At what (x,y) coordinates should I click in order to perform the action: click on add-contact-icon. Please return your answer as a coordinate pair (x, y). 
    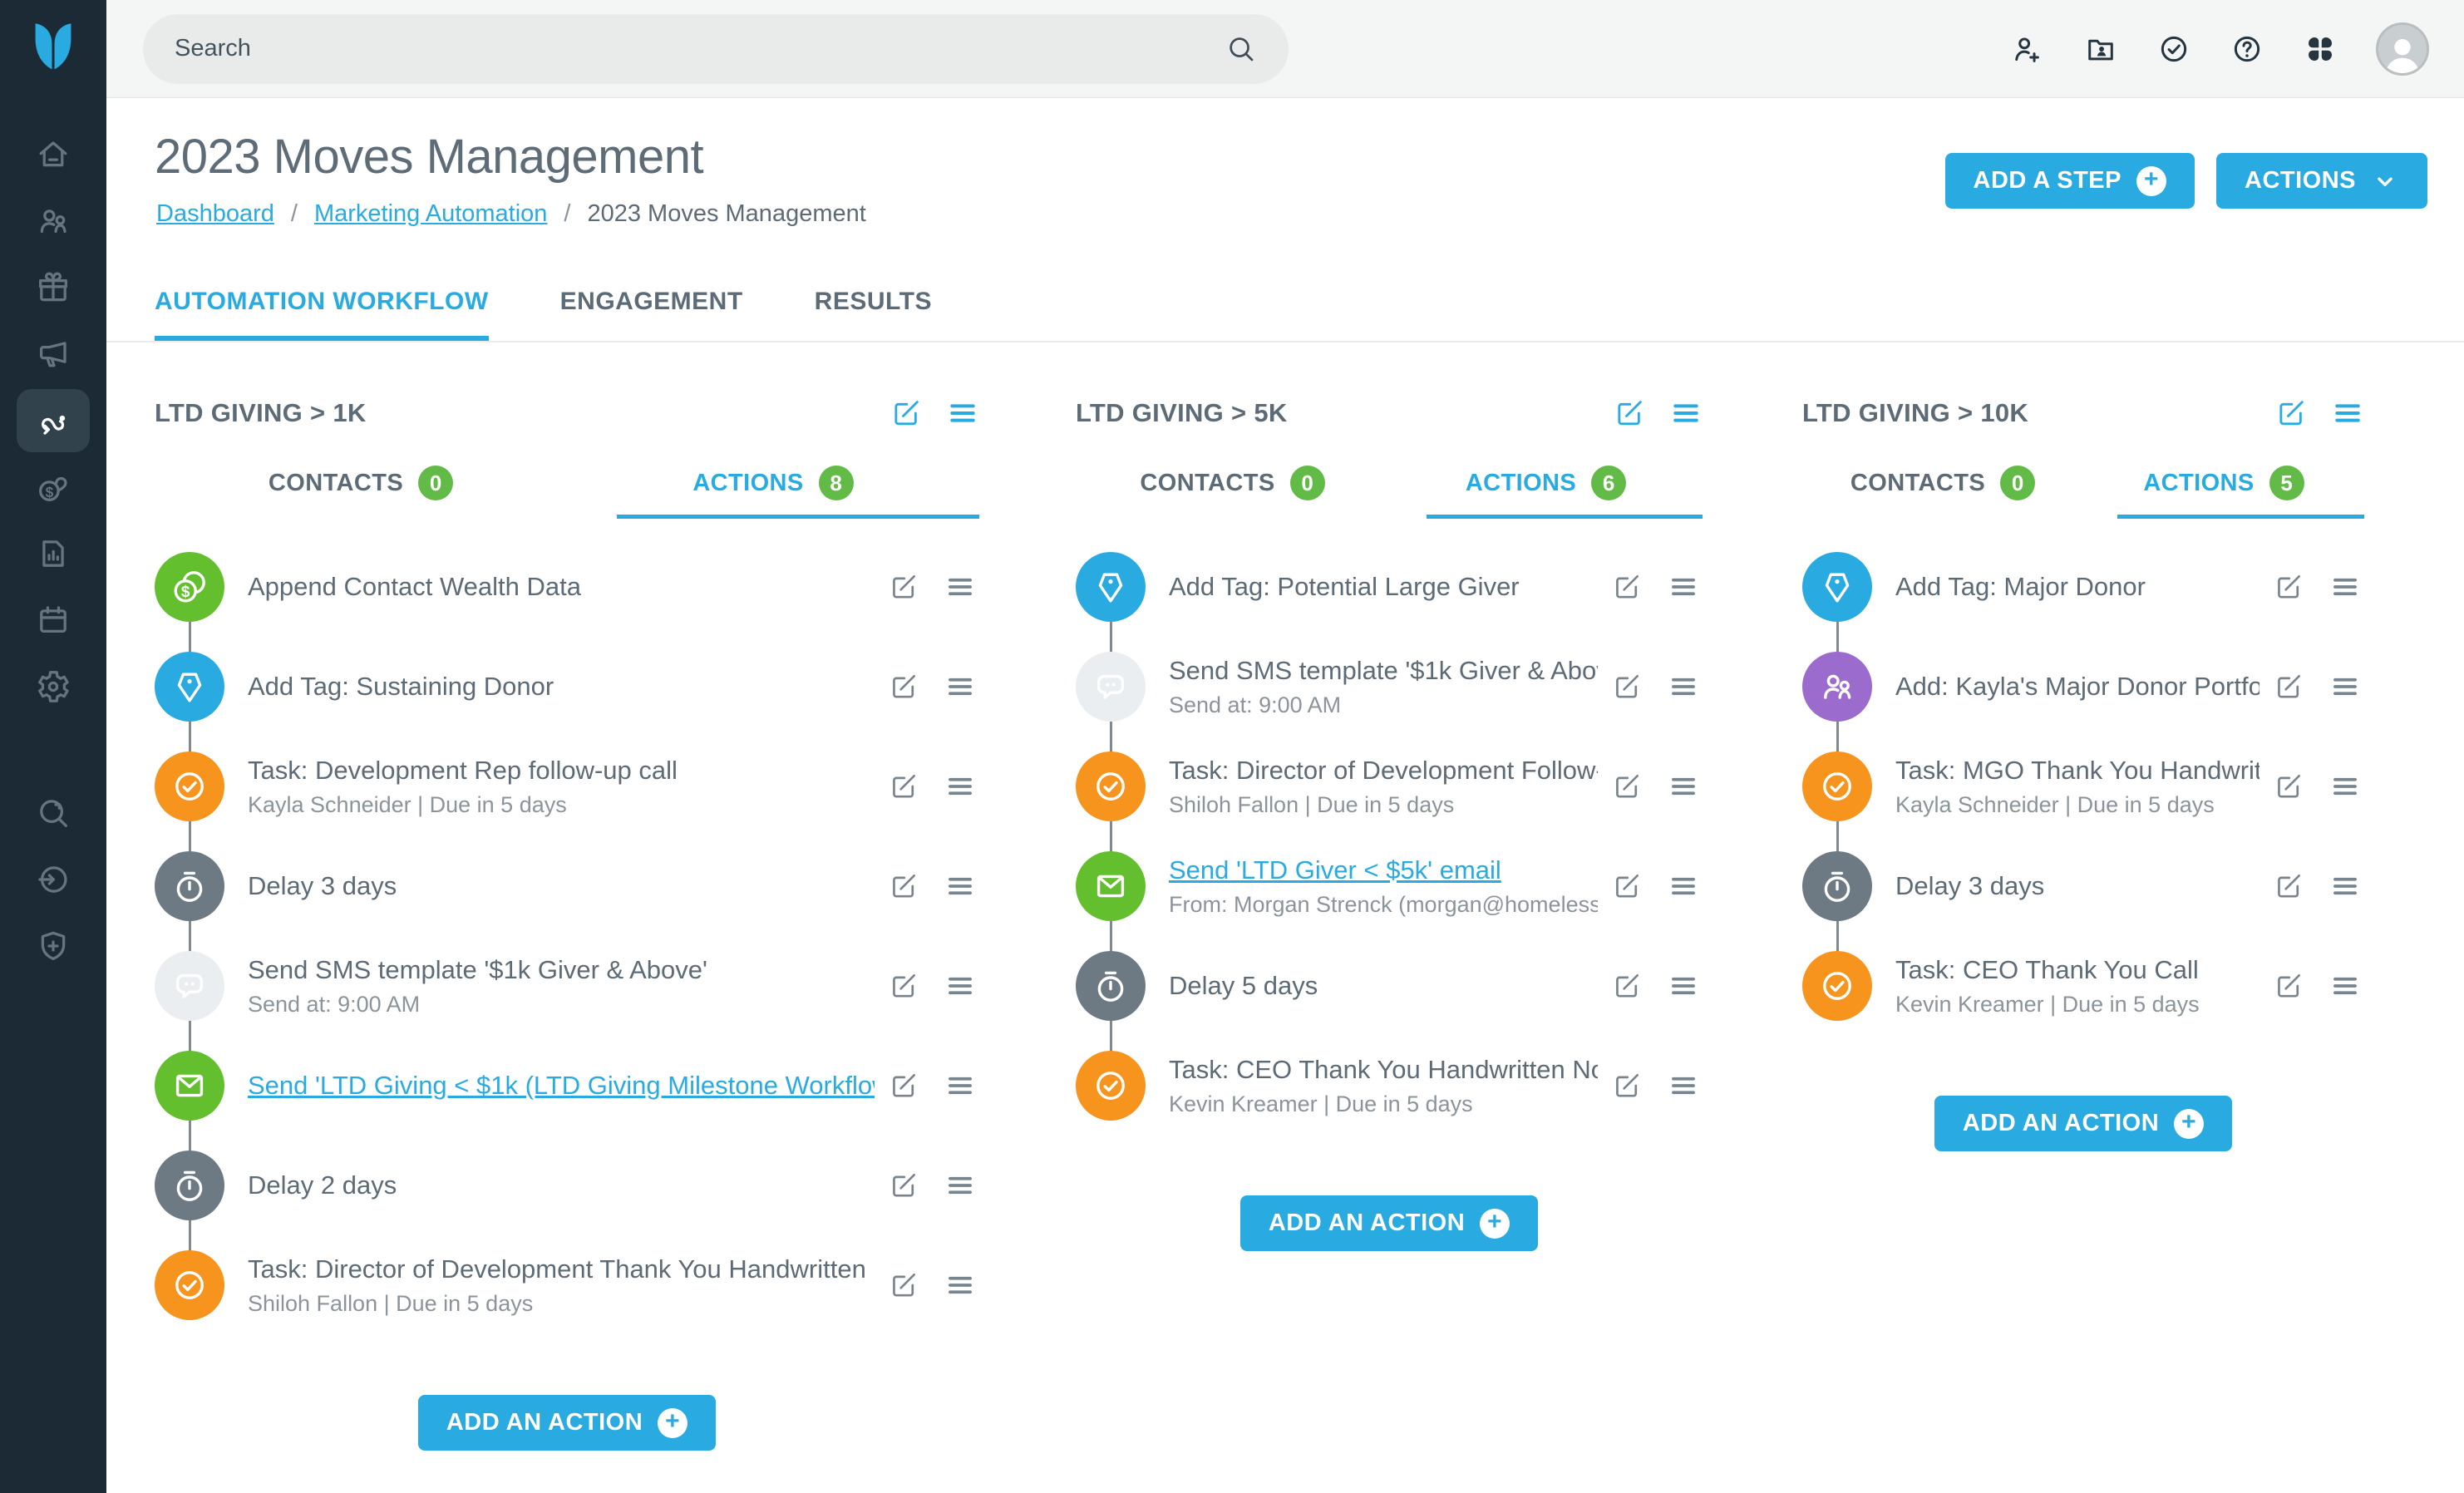
    Looking at the image, I should click on (2028, 49).